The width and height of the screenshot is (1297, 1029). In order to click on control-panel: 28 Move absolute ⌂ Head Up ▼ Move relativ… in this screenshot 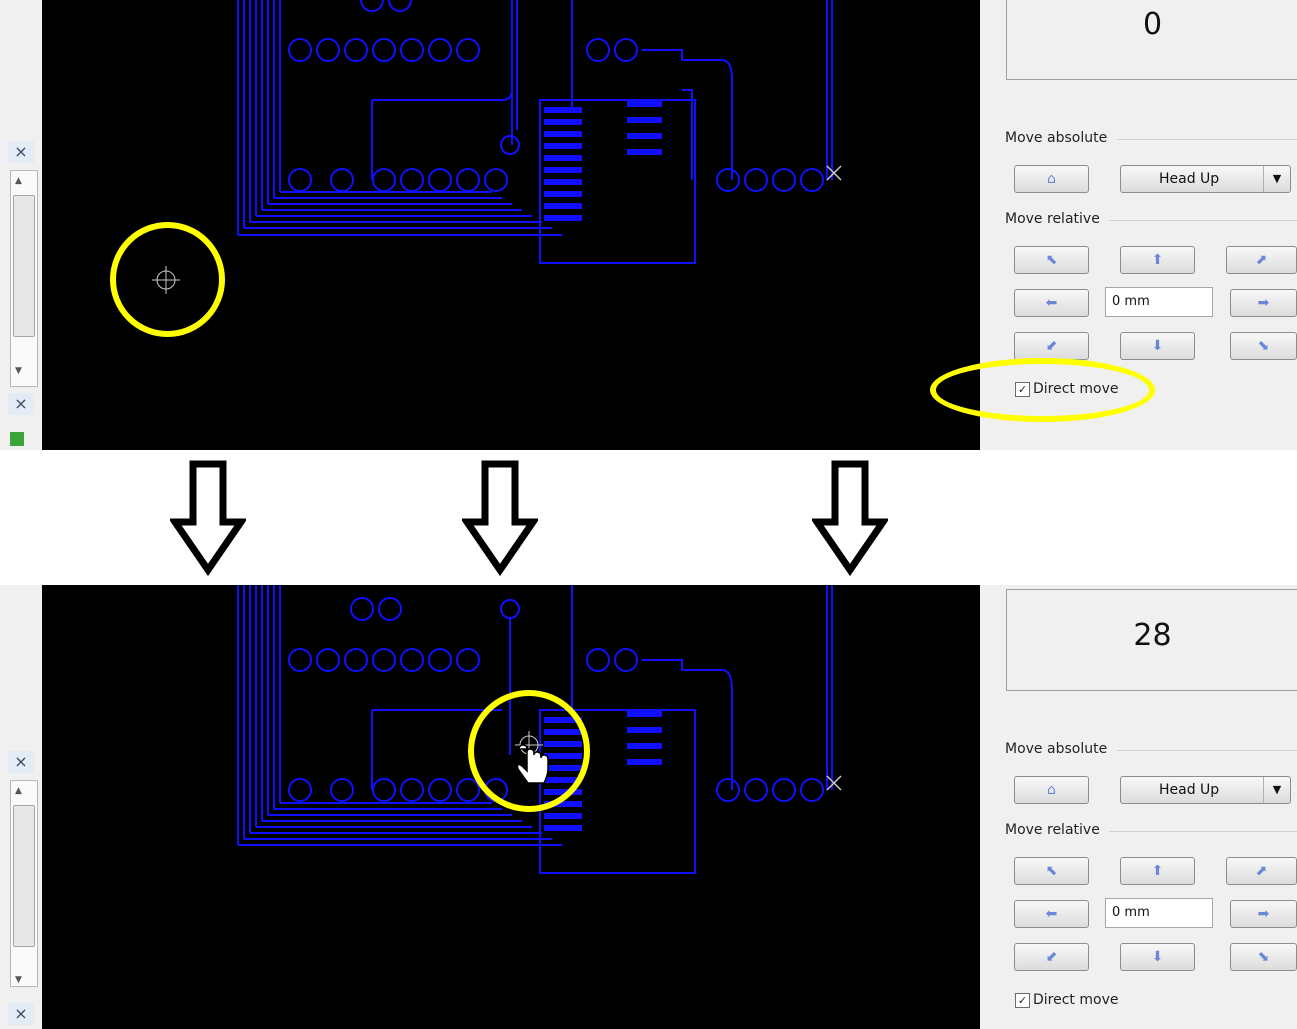, I will do `click(1138, 807)`.